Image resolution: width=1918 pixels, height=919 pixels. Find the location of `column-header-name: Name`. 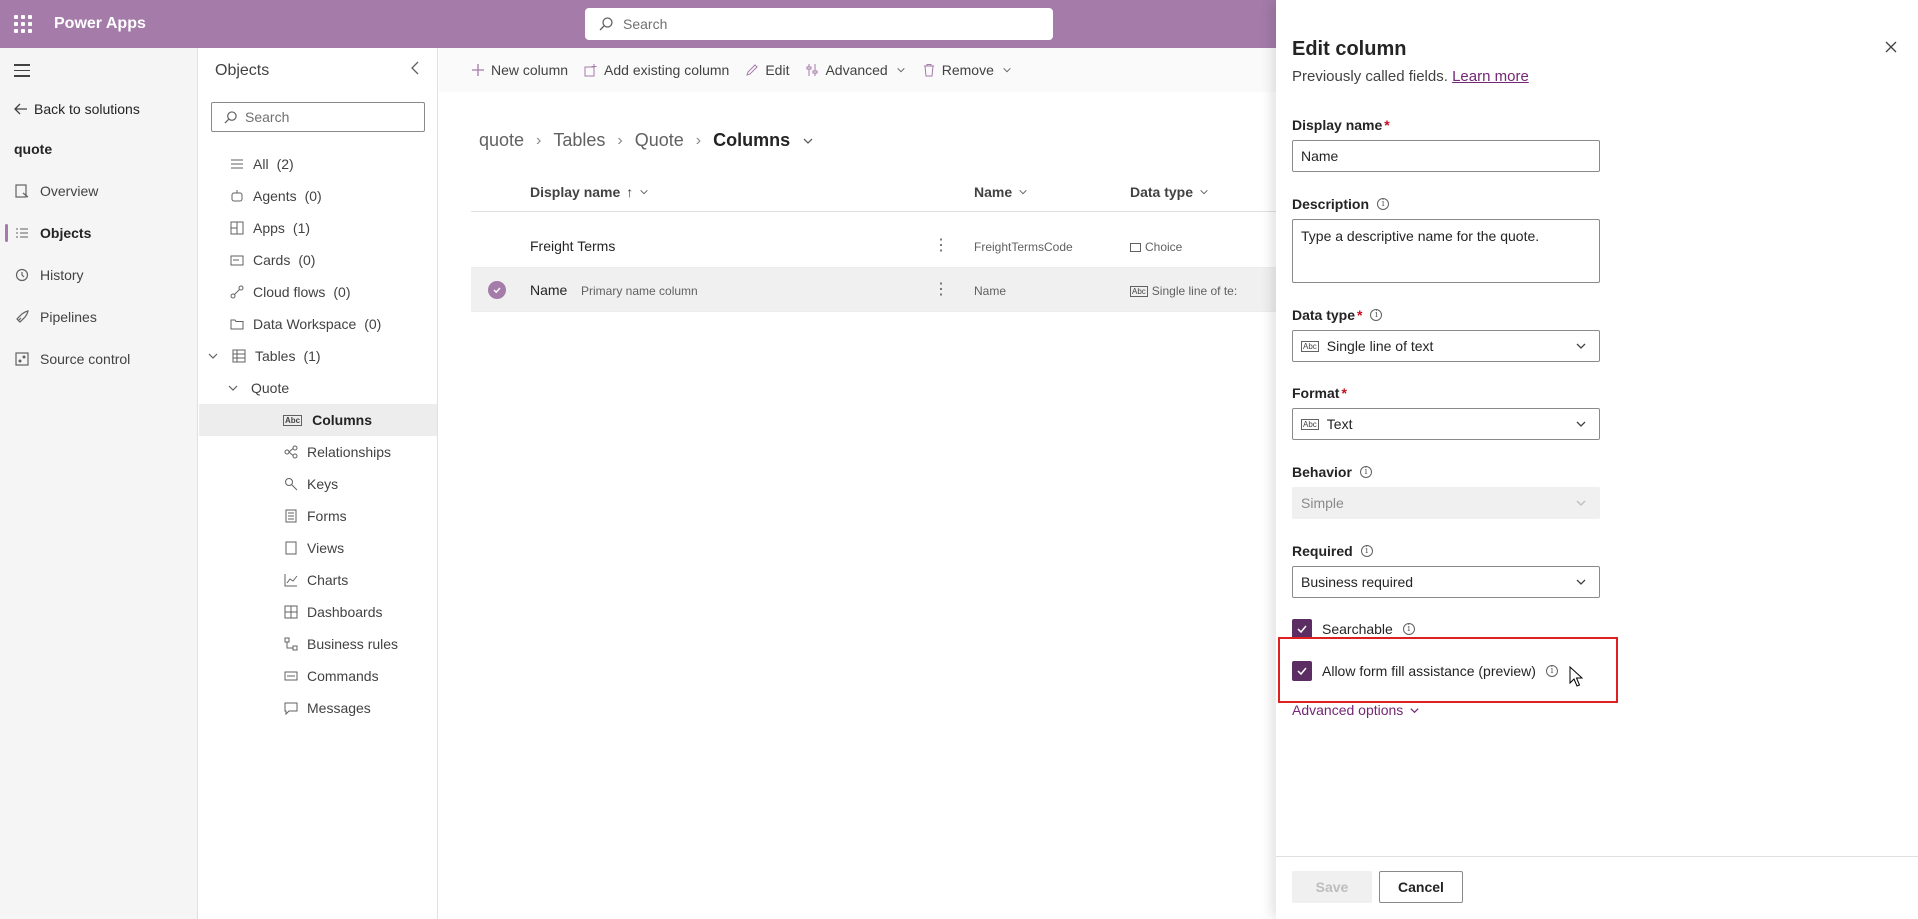

column-header-name: Name is located at coordinates (1001, 192).